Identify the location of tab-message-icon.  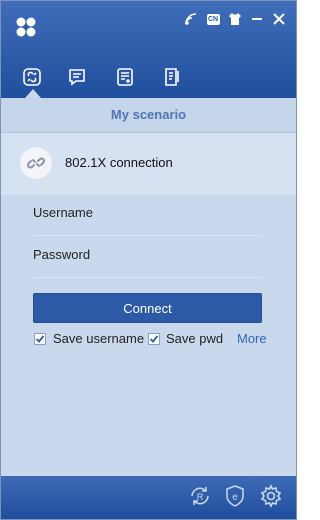
(77, 77).